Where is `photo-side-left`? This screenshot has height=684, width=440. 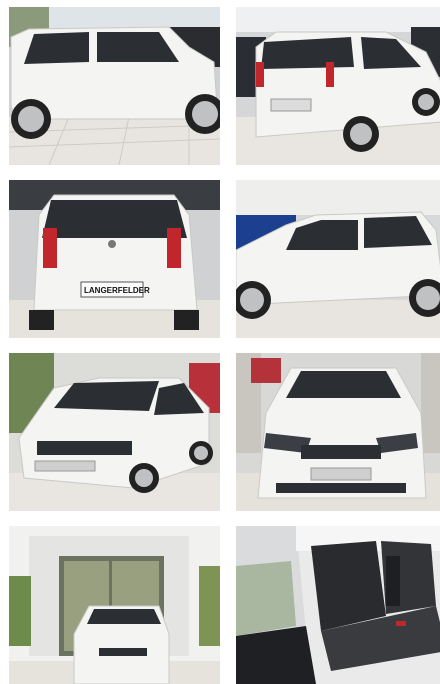
photo-side-left is located at coordinates (114, 86).